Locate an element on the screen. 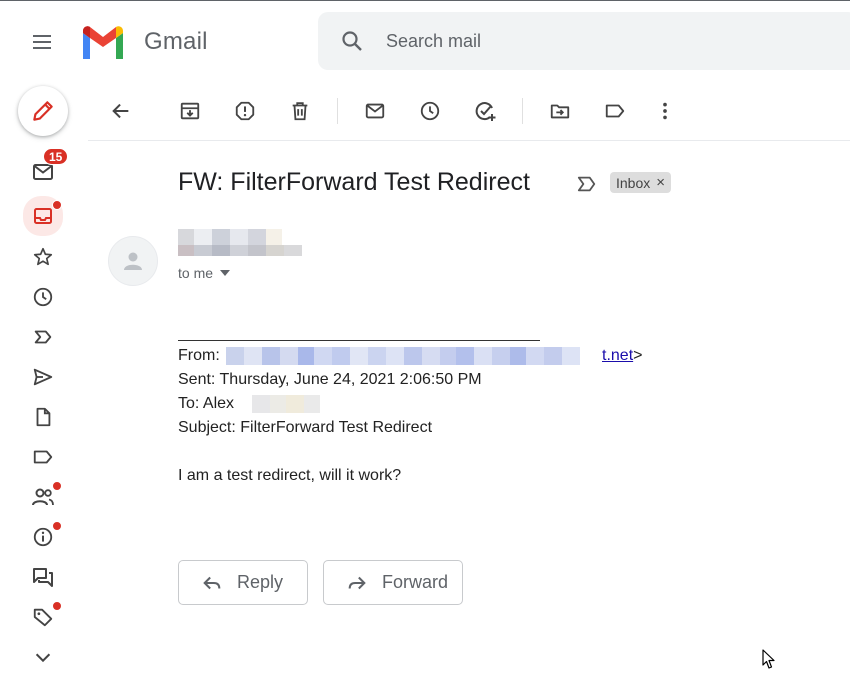 The image size is (850, 692). arrow-back-icon is located at coordinates (120, 111).